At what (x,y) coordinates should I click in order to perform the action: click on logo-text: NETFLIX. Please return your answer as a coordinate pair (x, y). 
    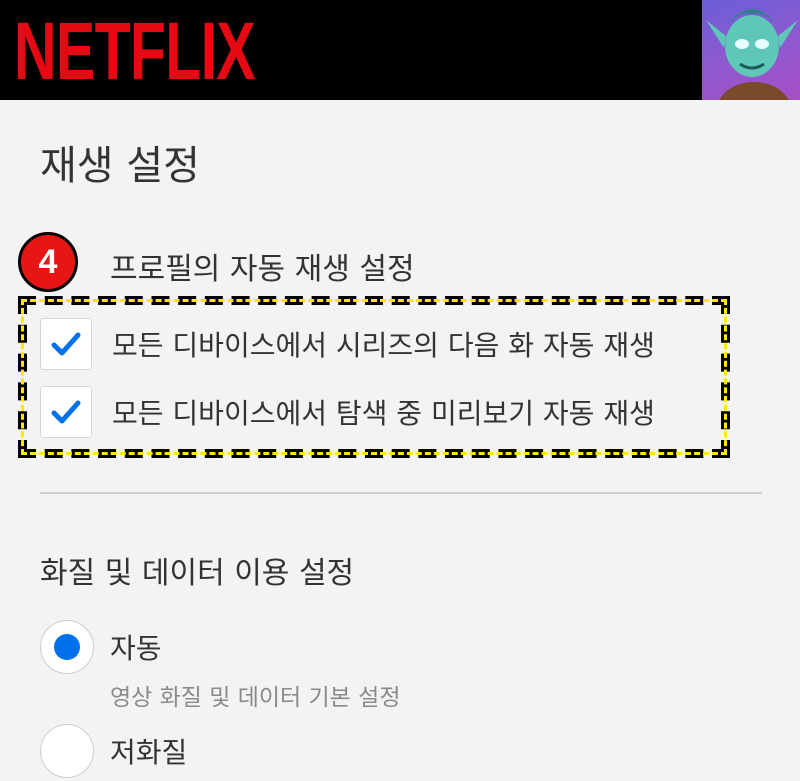
    Looking at the image, I should click on (135, 51).